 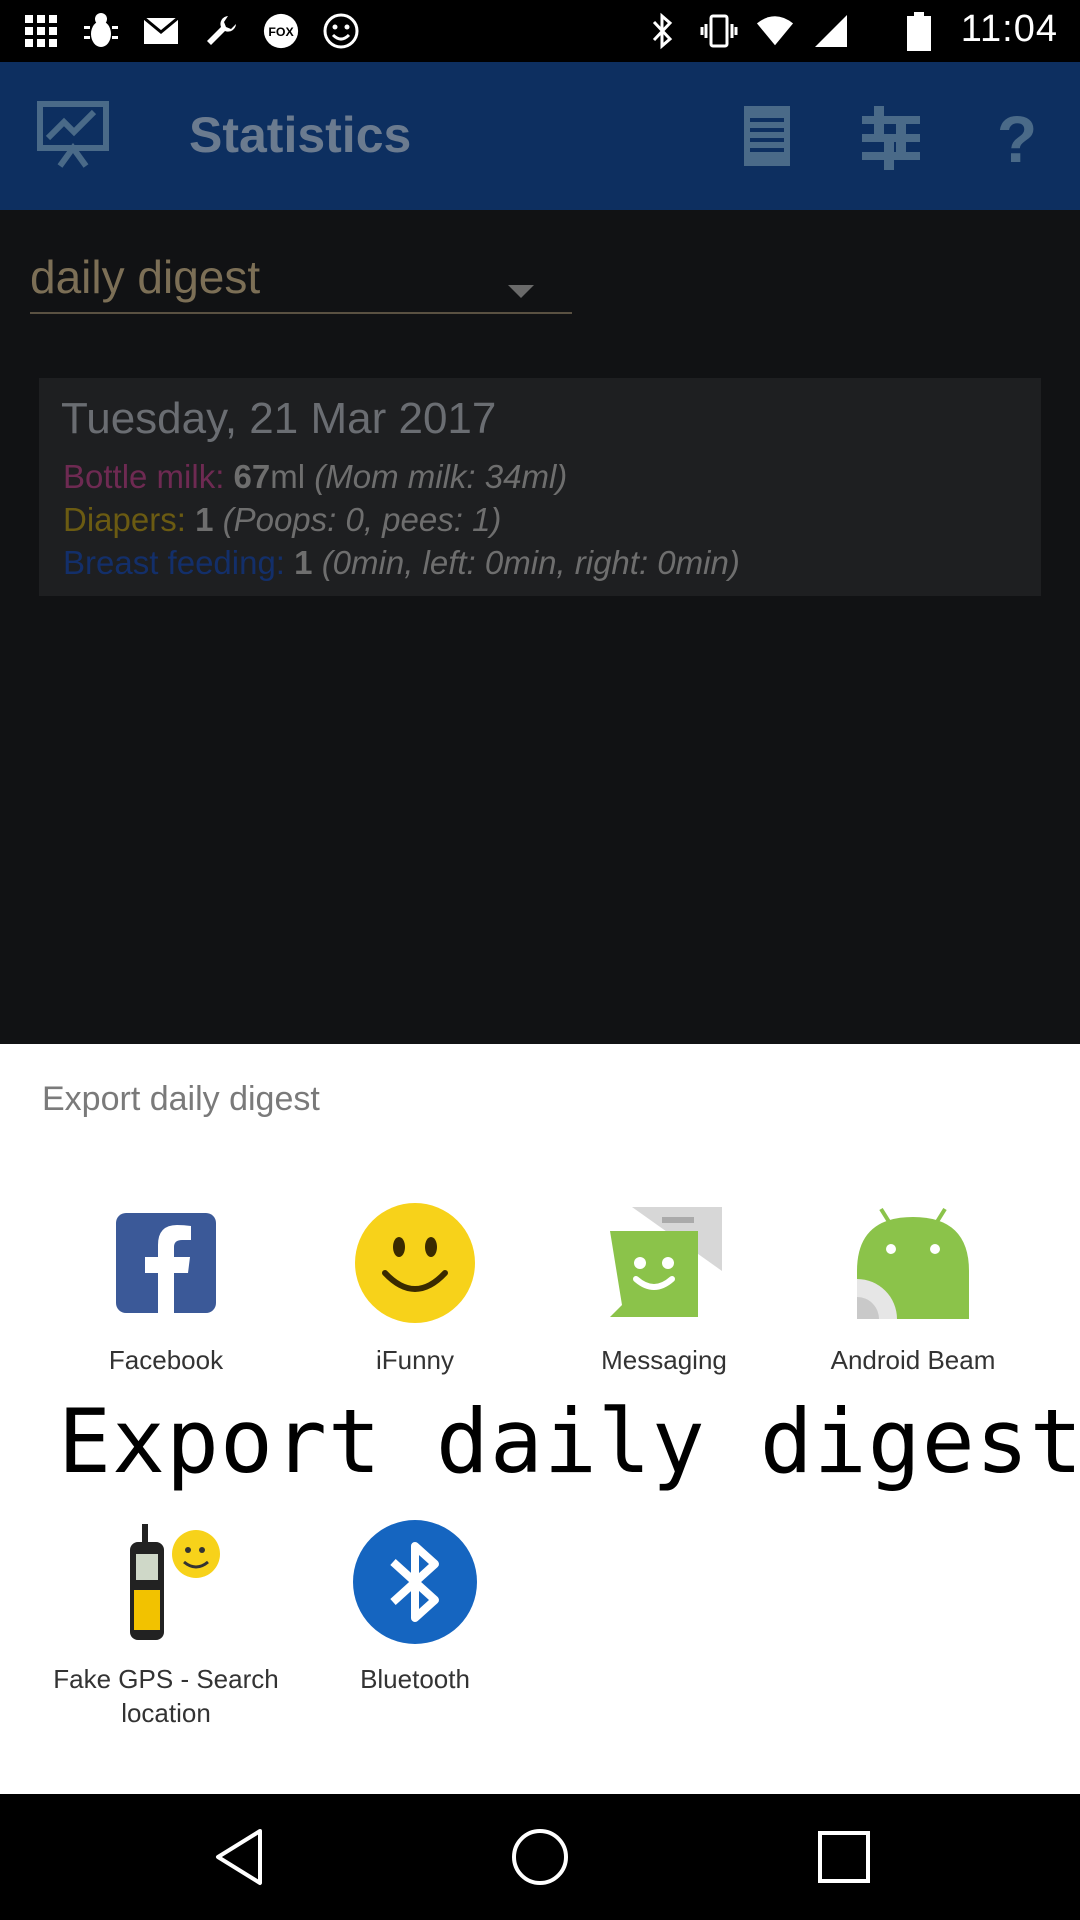 What do you see at coordinates (441, 476) in the screenshot?
I see `bottle-milk-detail: (Mom milk: 34ml)` at bounding box center [441, 476].